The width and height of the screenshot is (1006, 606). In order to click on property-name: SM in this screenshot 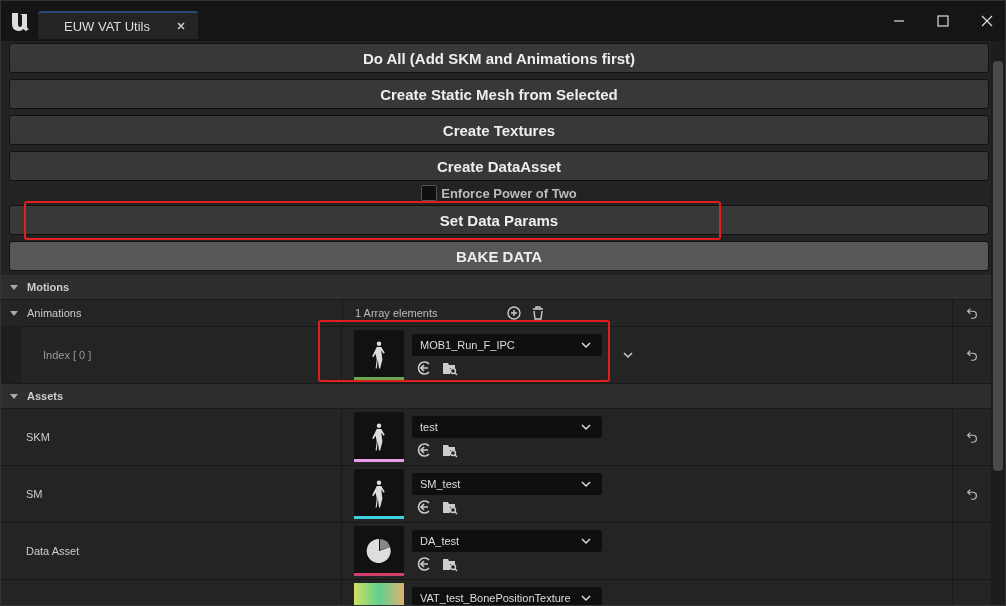, I will do `click(34, 494)`.